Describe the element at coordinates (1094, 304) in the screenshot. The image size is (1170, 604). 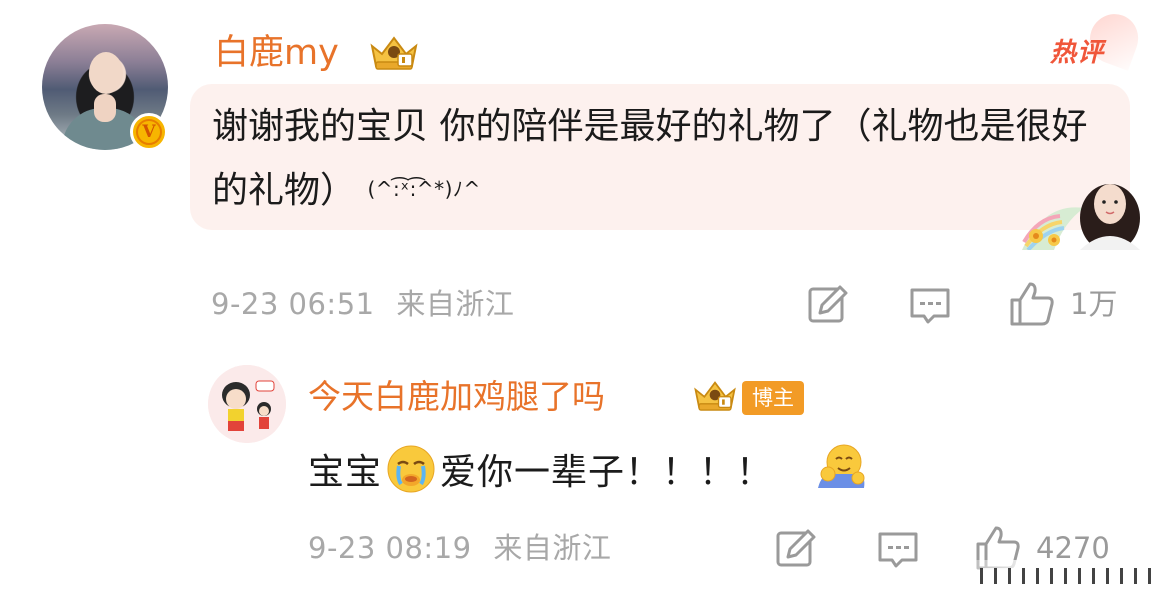
I see `like-count: 1万` at that location.